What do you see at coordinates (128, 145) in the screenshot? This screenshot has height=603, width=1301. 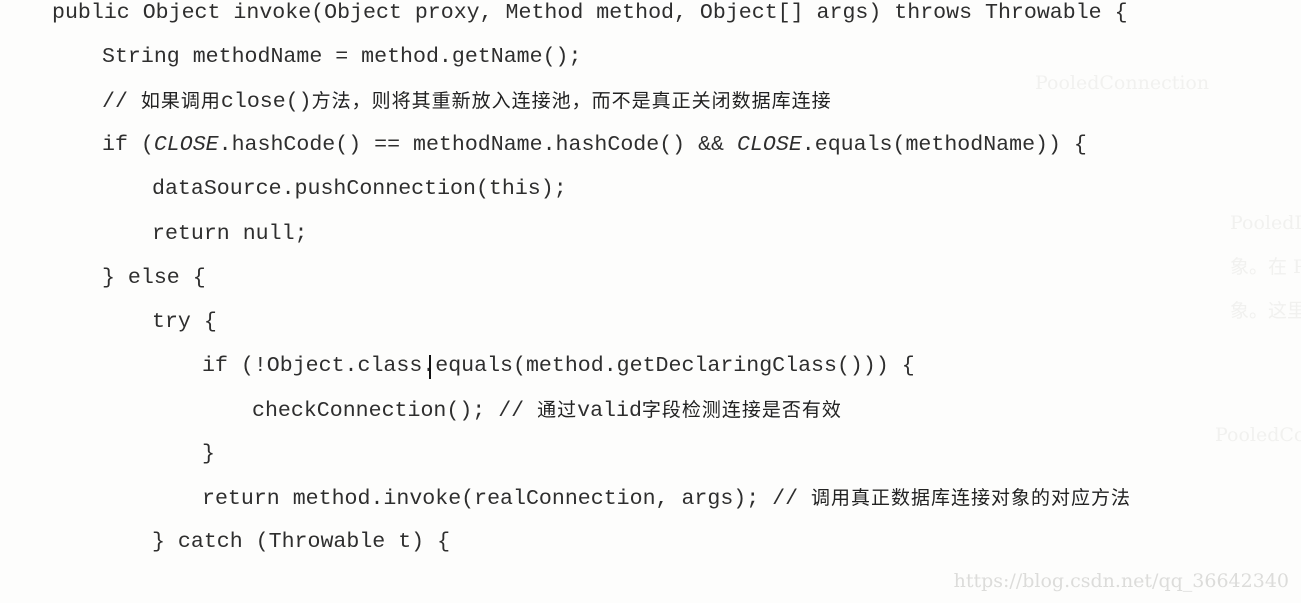 I see `code-text: if (` at bounding box center [128, 145].